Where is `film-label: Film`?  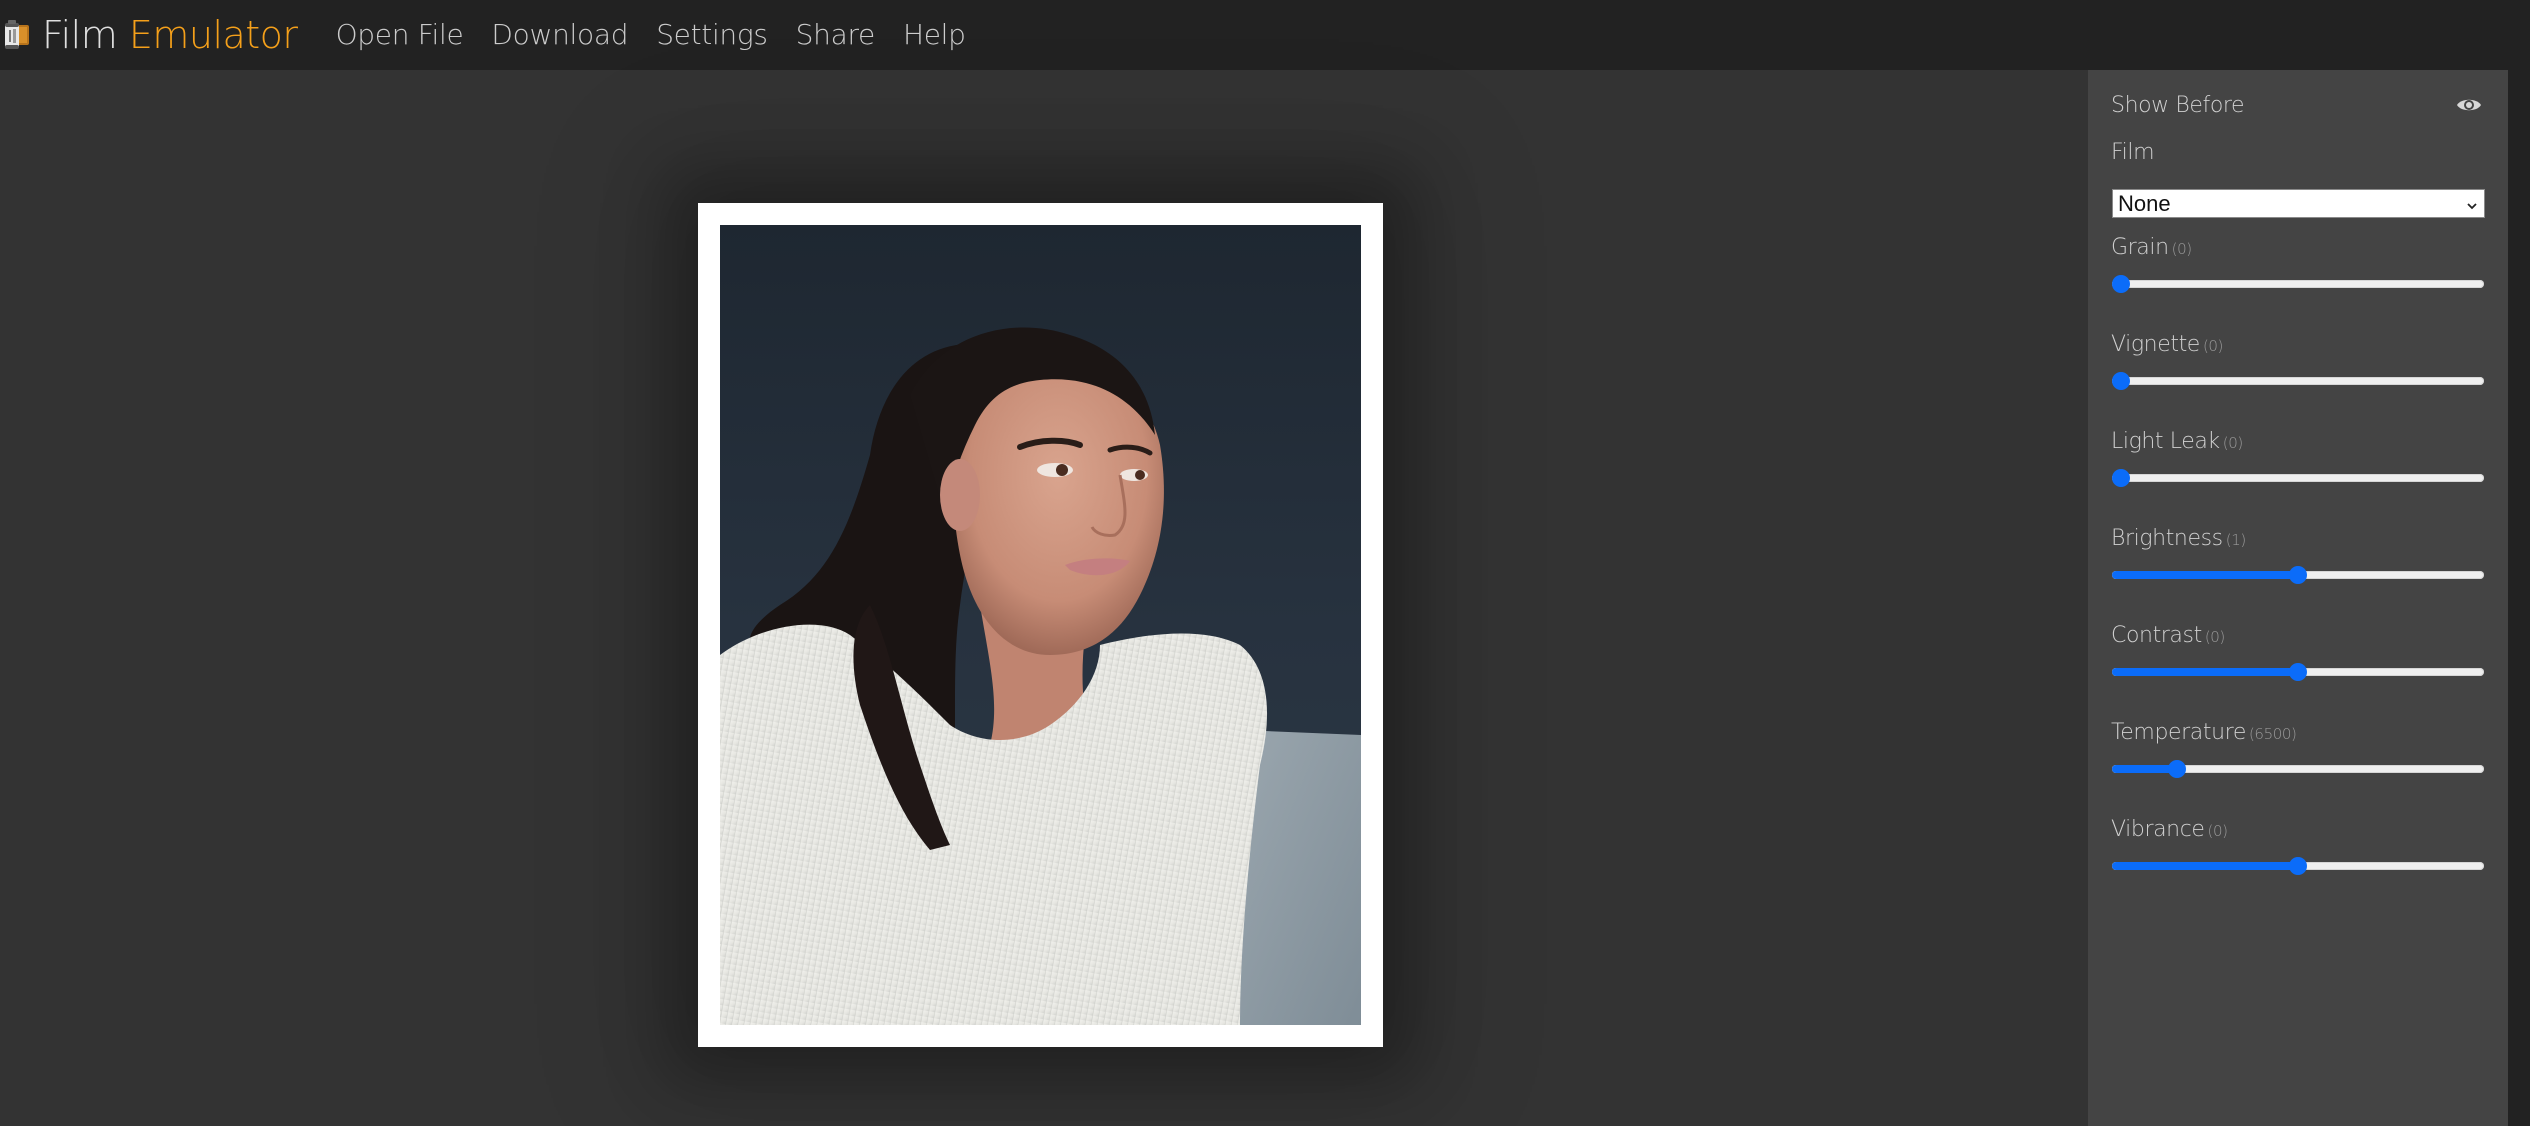 film-label: Film is located at coordinates (2133, 152).